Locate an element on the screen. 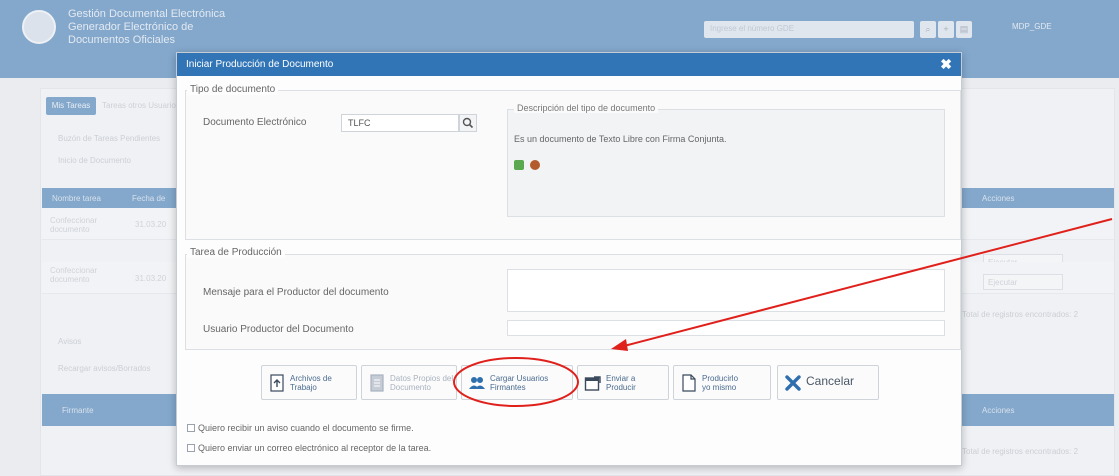  enviar-producir-button: Enviar a Producir is located at coordinates (623, 382).